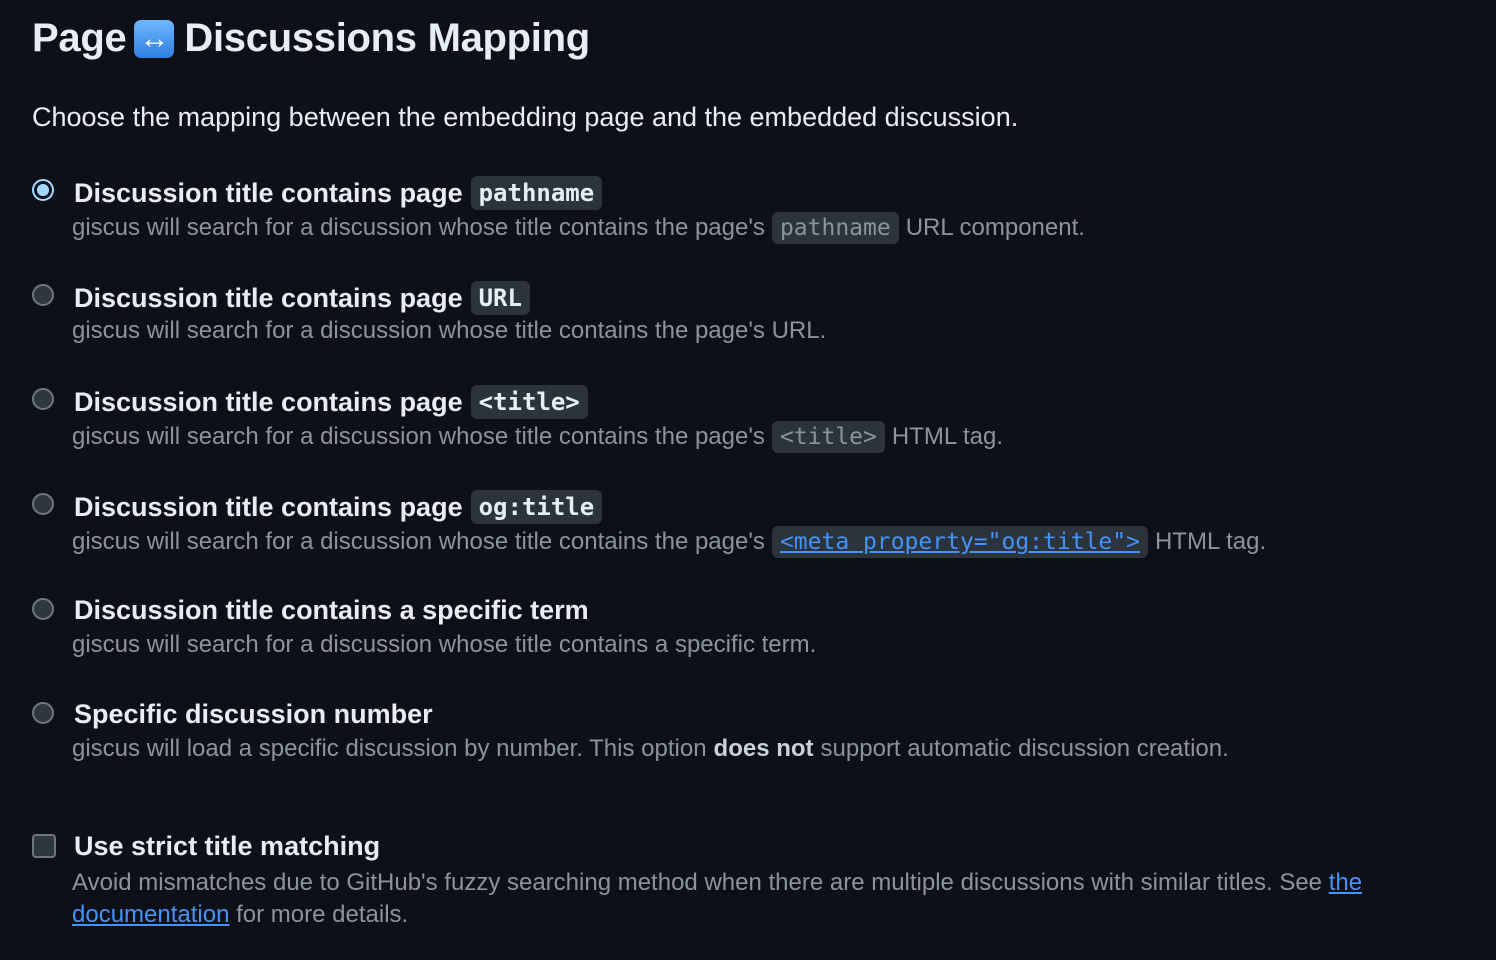 This screenshot has height=960, width=1496. Describe the element at coordinates (319, 914) in the screenshot. I see `strict-desc-text-after: for more details.` at that location.